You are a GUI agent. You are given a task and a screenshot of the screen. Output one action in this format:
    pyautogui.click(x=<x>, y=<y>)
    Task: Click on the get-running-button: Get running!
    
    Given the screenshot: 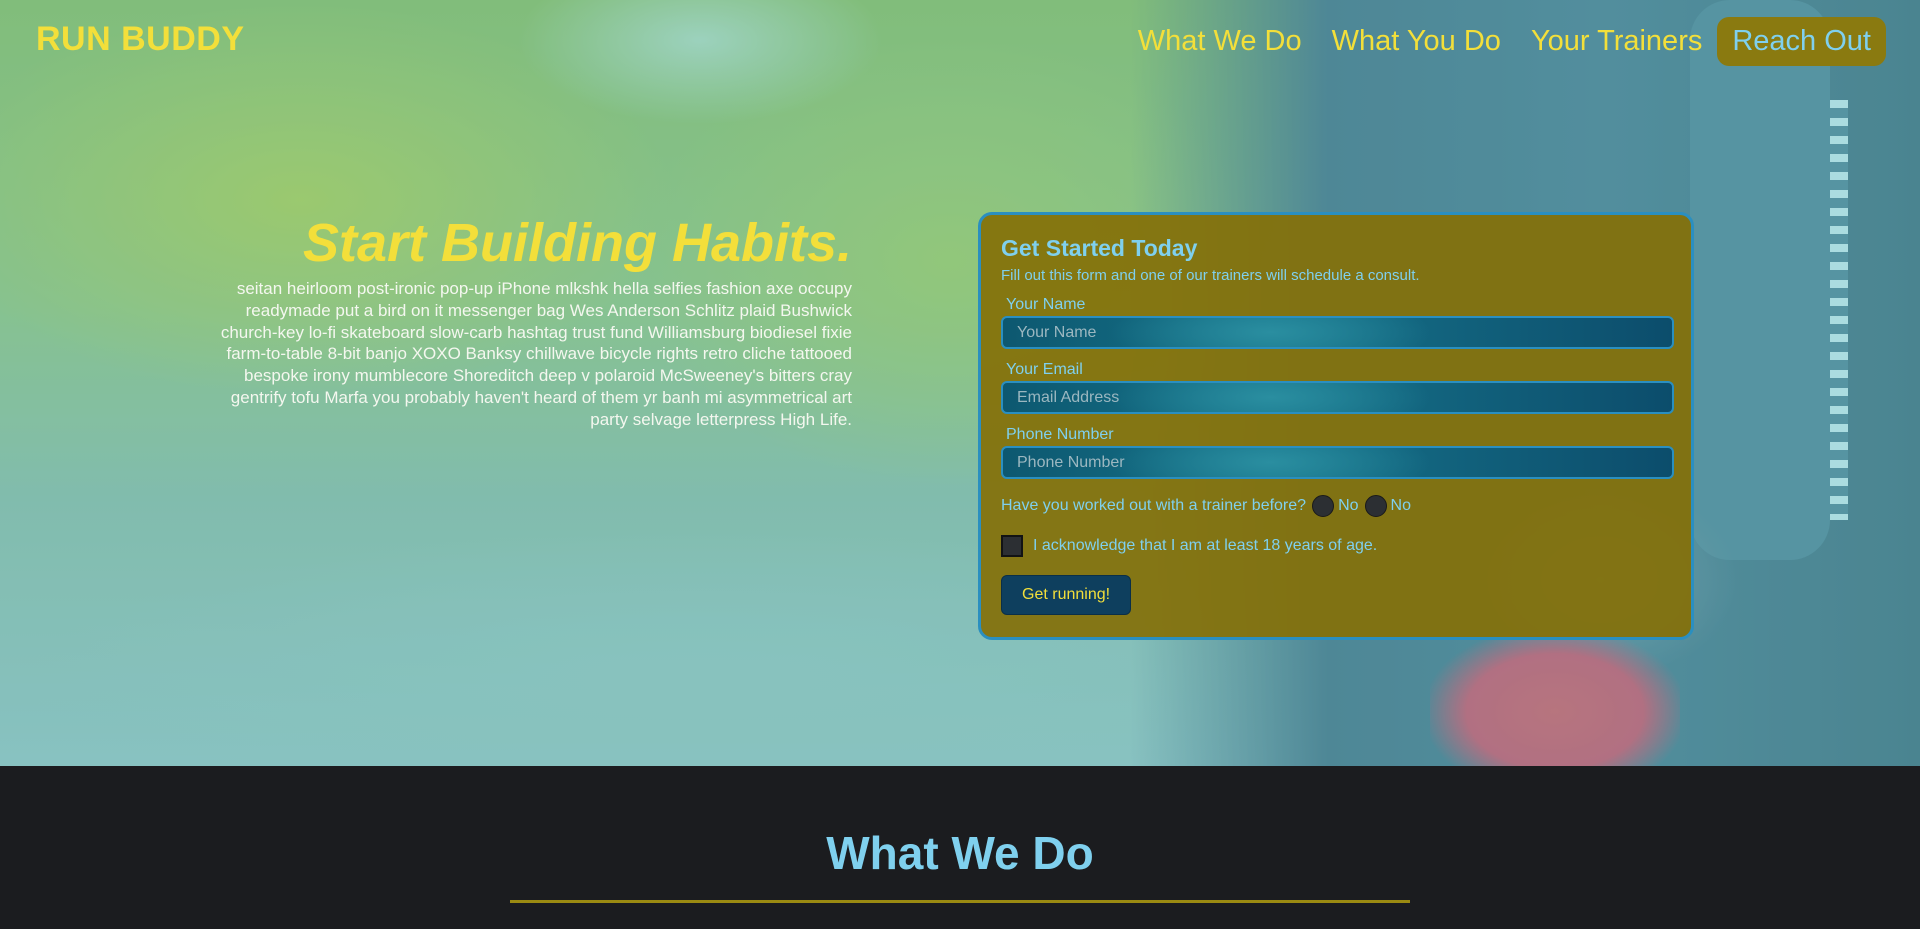 What is the action you would take?
    pyautogui.click(x=1066, y=595)
    